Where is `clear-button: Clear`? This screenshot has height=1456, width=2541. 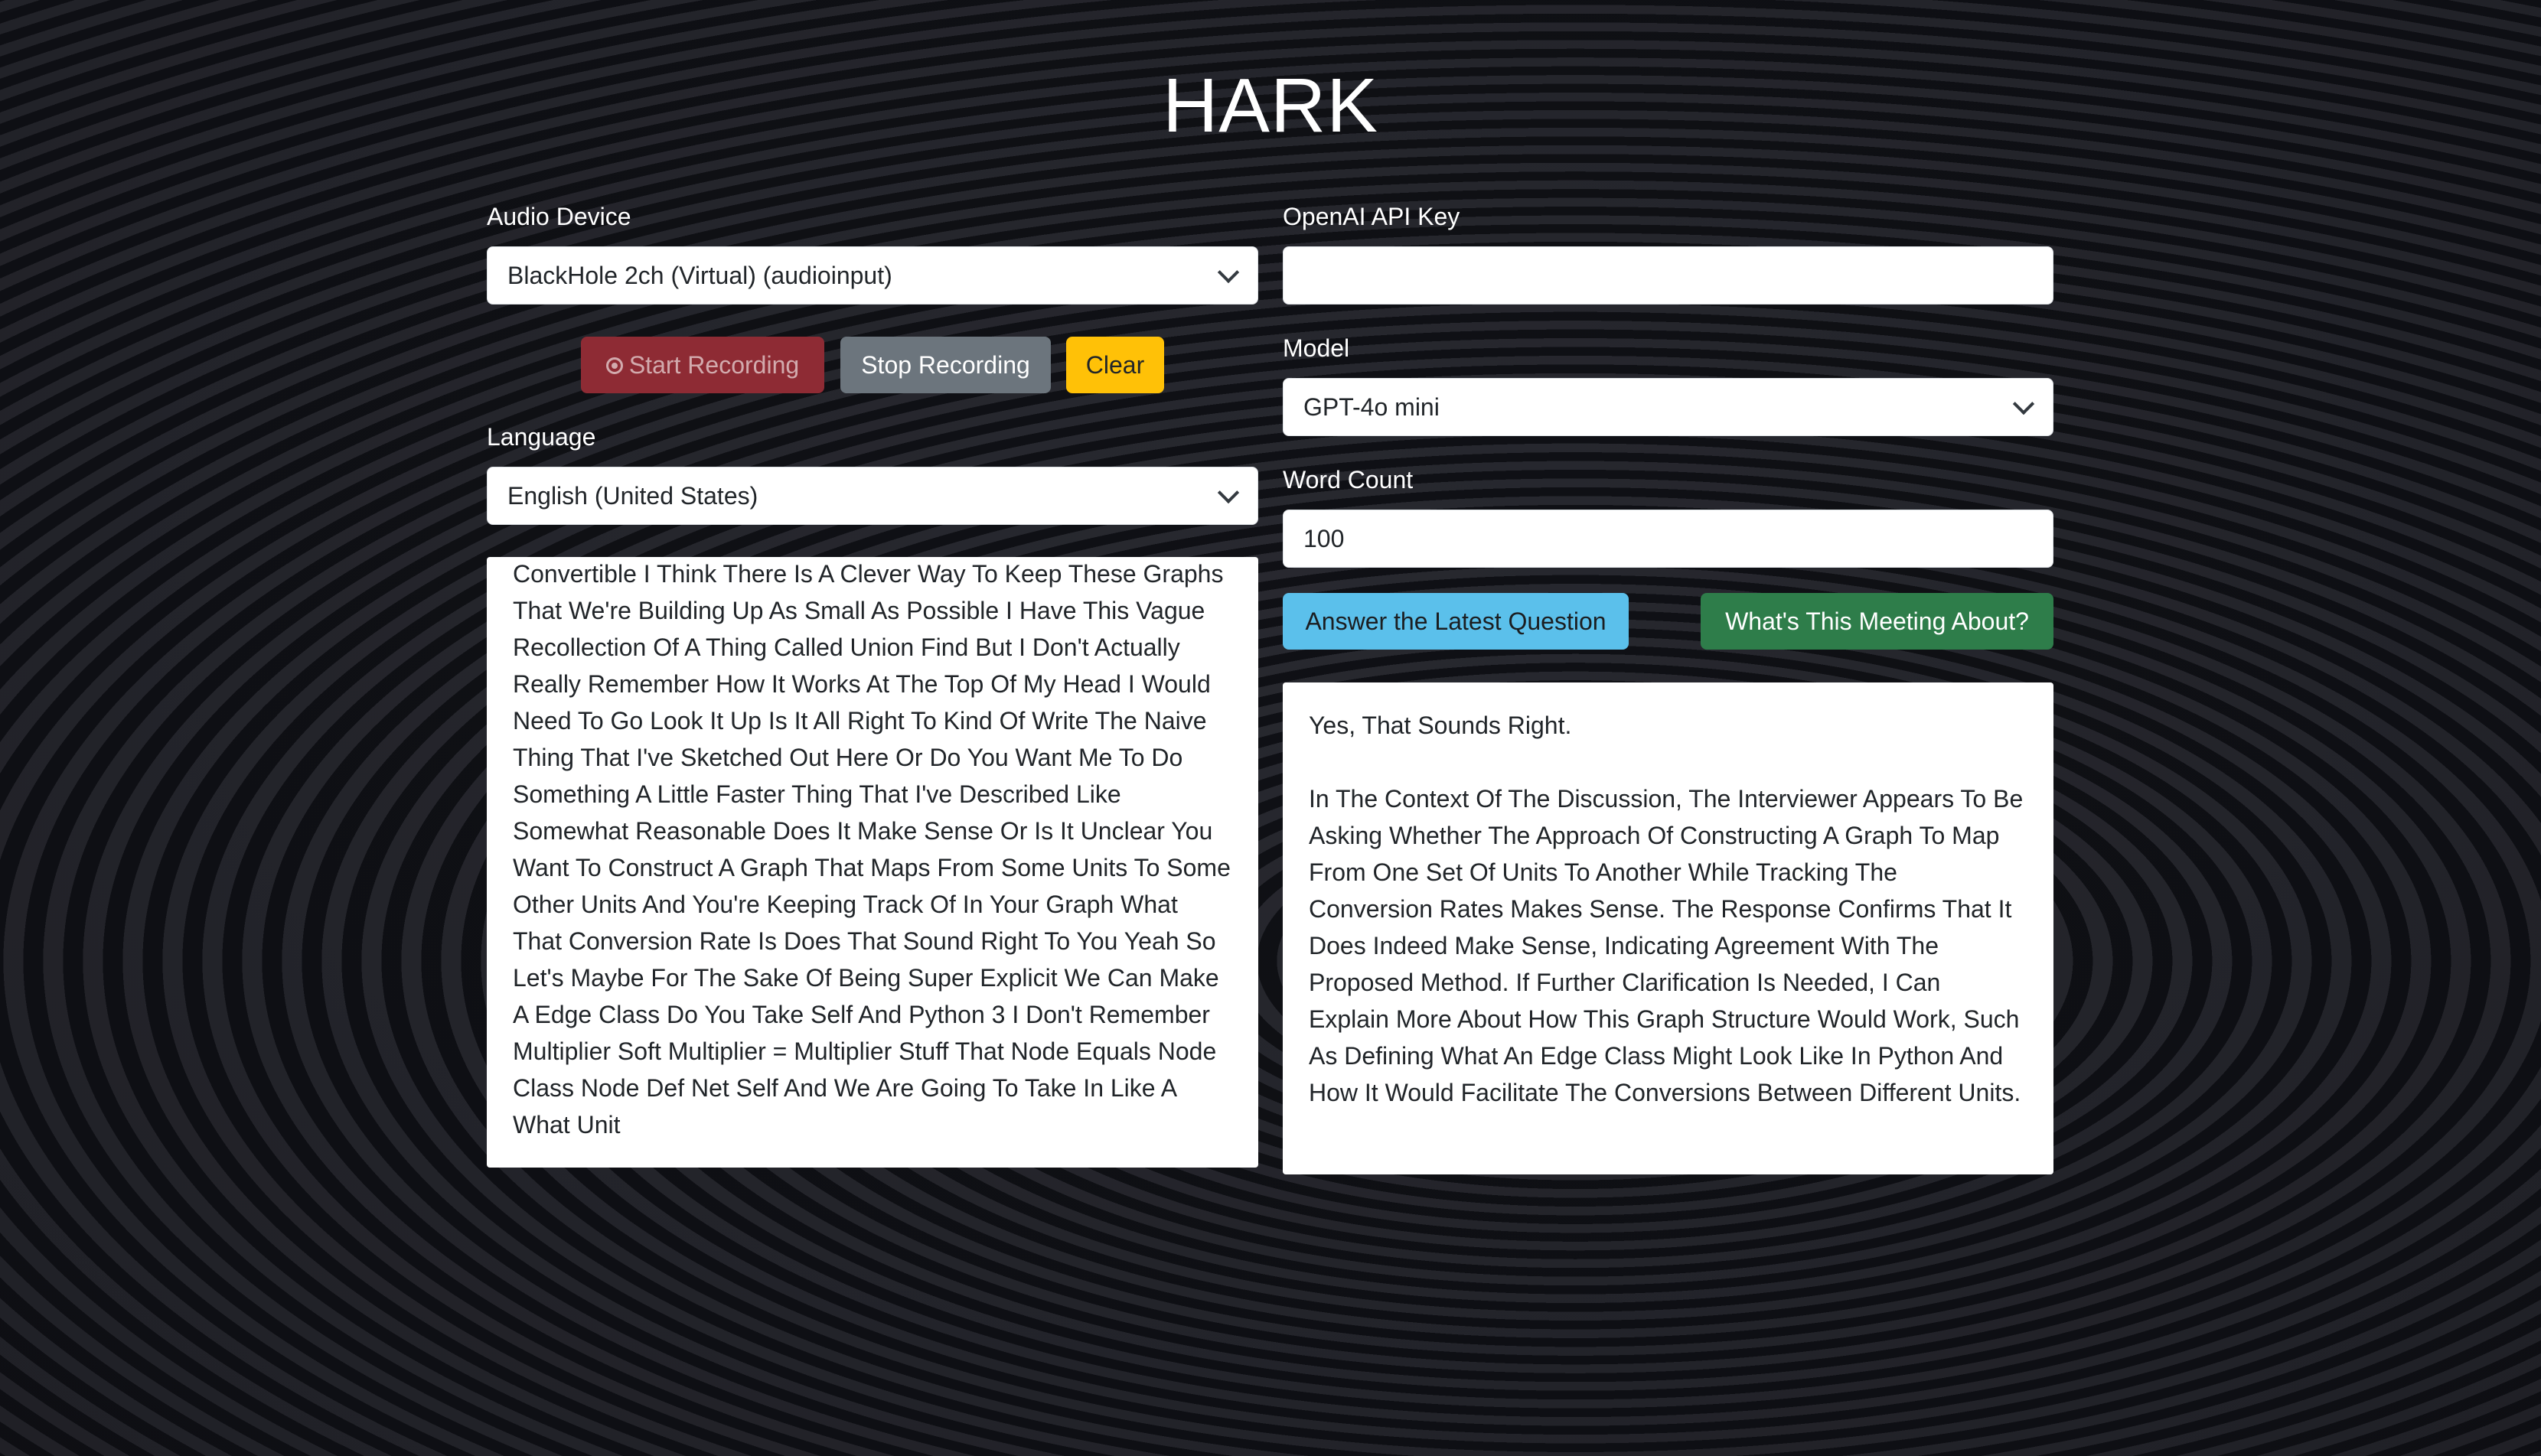
clear-button: Clear is located at coordinates (1115, 365).